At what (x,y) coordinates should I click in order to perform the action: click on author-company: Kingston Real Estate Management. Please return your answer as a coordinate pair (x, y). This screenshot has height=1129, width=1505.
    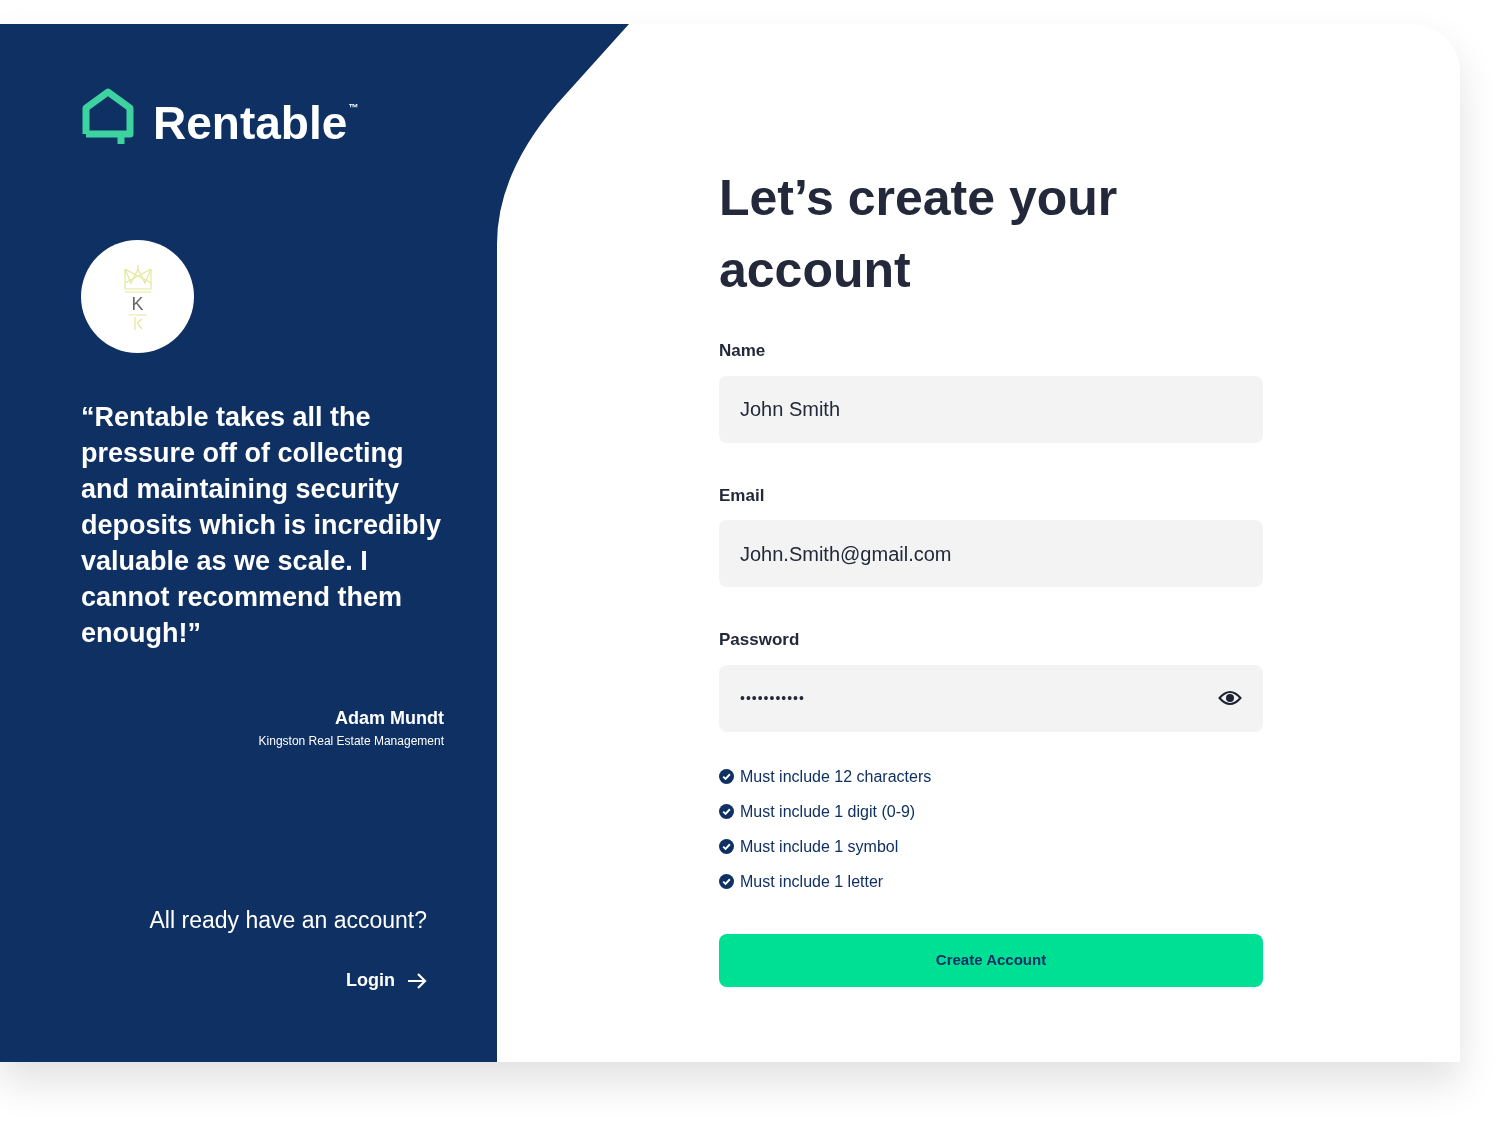
    Looking at the image, I should click on (351, 741).